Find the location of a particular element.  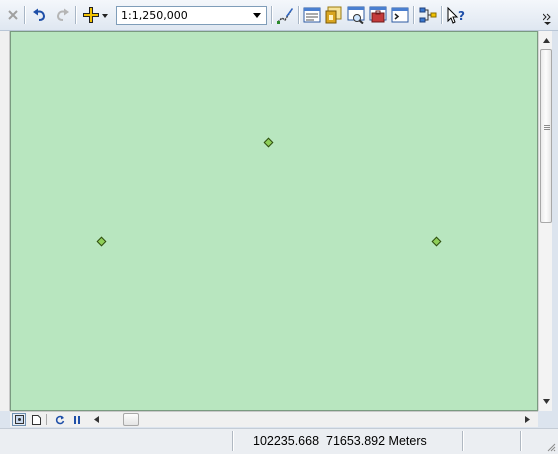

add-data-icon is located at coordinates (96, 15).